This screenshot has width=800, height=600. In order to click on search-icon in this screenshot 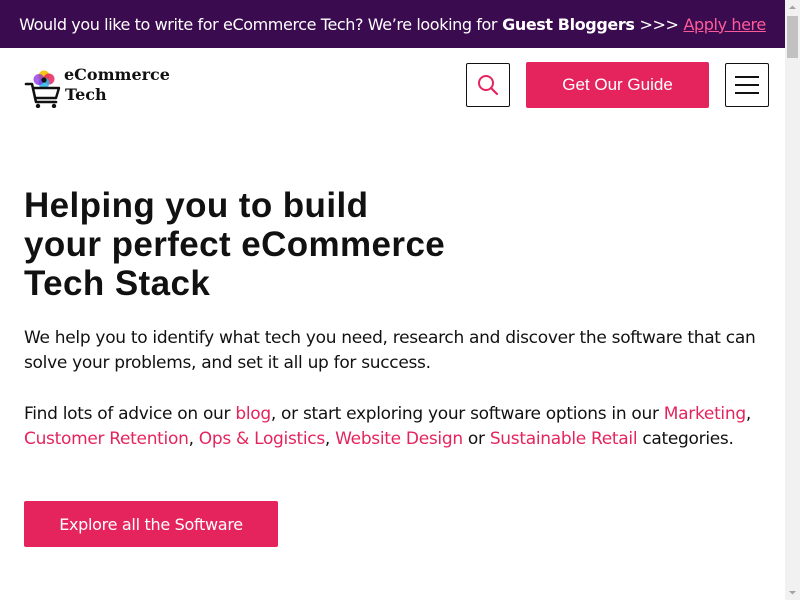, I will do `click(488, 85)`.